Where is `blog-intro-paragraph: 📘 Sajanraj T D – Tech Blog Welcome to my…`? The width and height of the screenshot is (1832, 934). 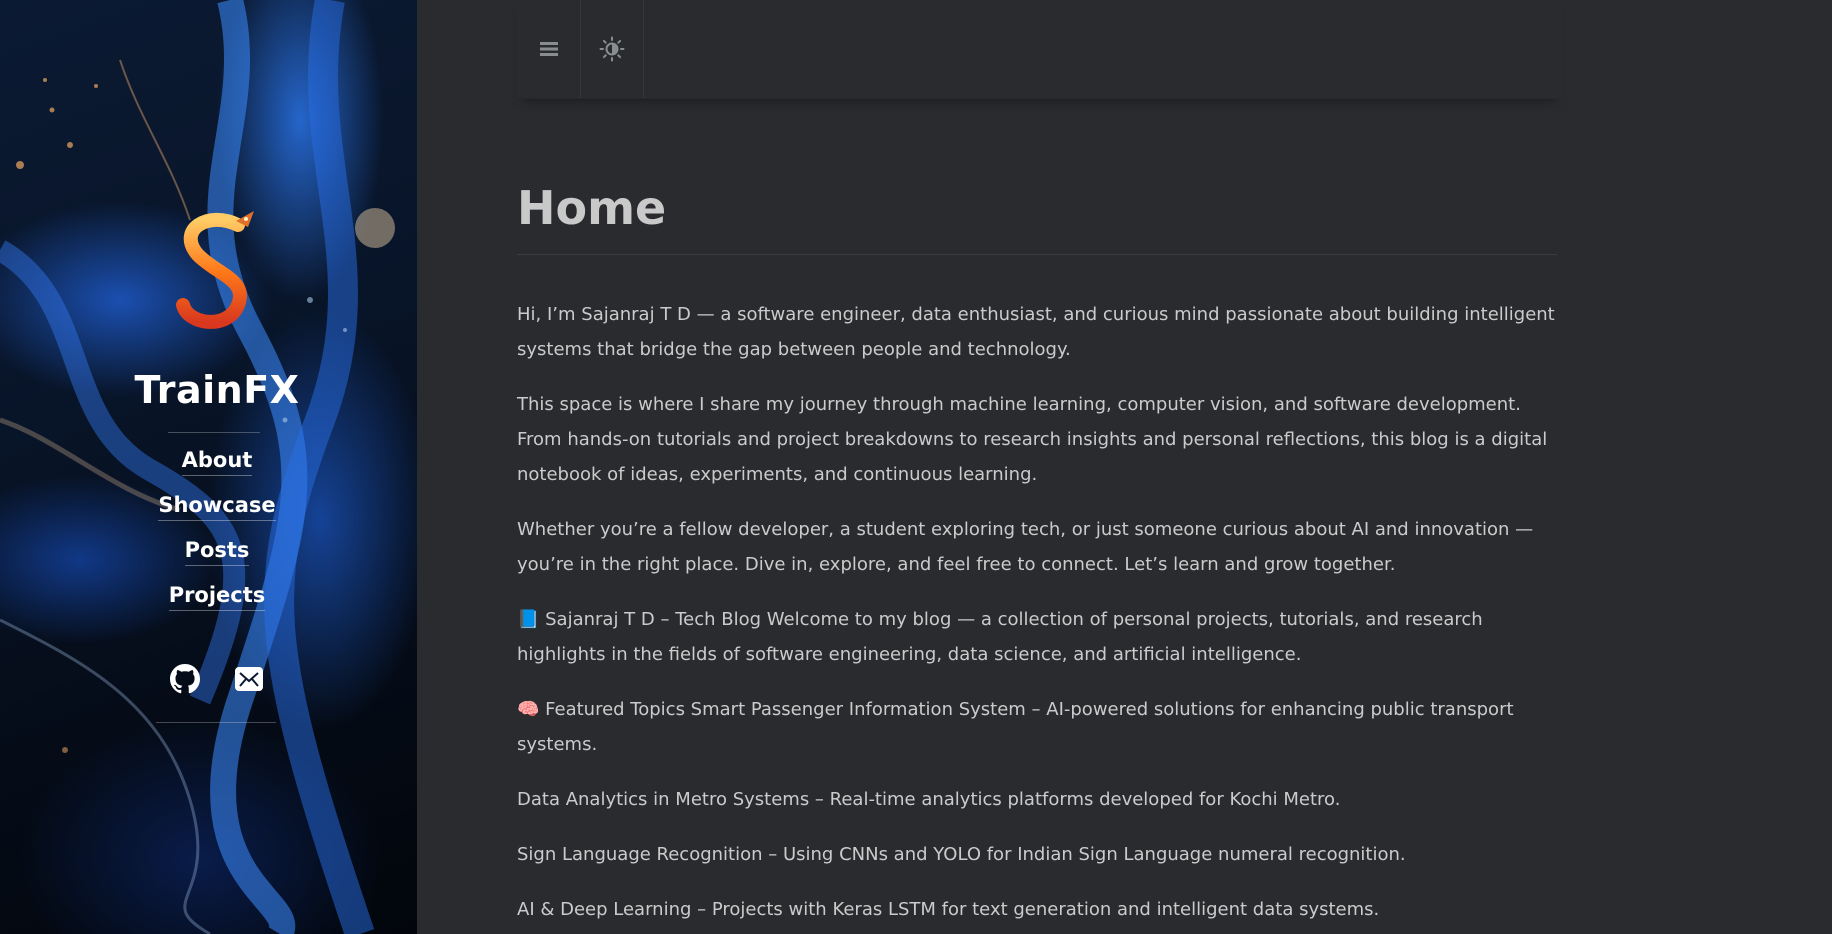
blog-intro-paragraph: 📘 Sajanraj T D – Tech Blog Welcome to my… is located at coordinates (1000, 637).